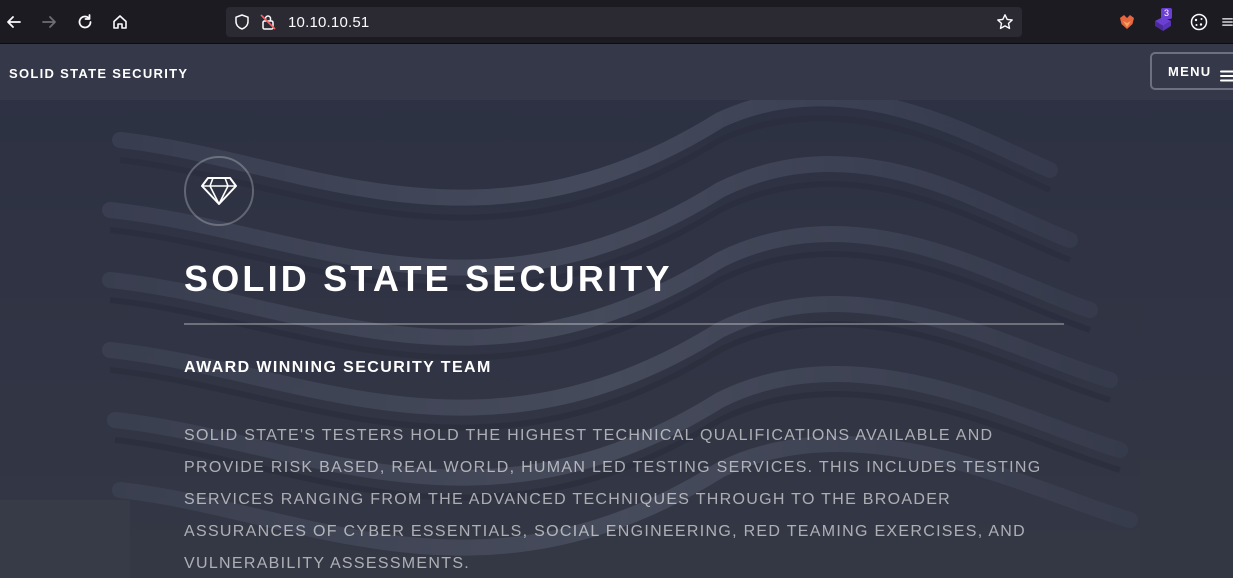  What do you see at coordinates (338, 367) in the screenshot?
I see `hero-subtitle: AWARD WINNING SECURITY TEAM` at bounding box center [338, 367].